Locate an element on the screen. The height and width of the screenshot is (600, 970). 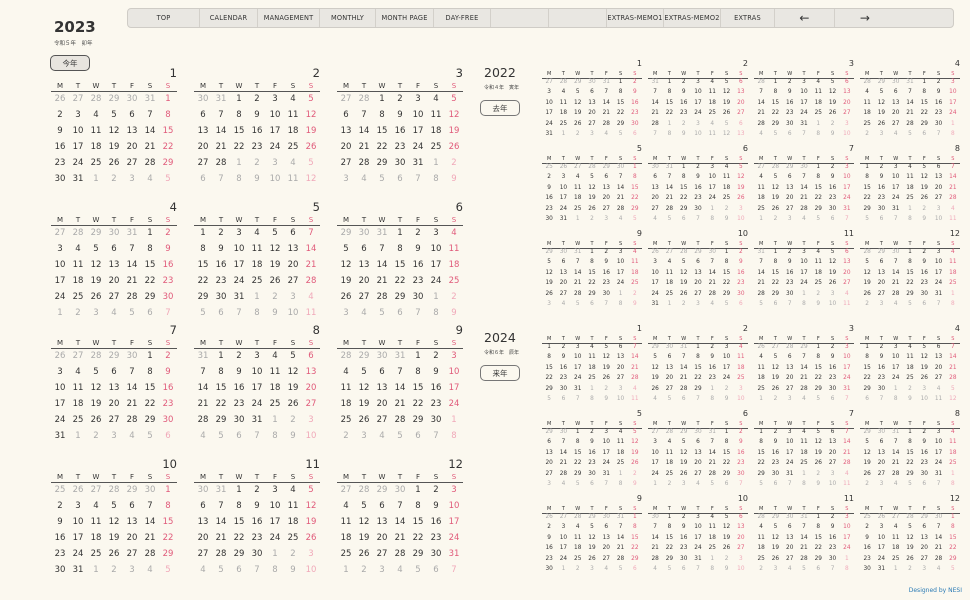
adjacent-month-day: 6 is located at coordinates (203, 179).